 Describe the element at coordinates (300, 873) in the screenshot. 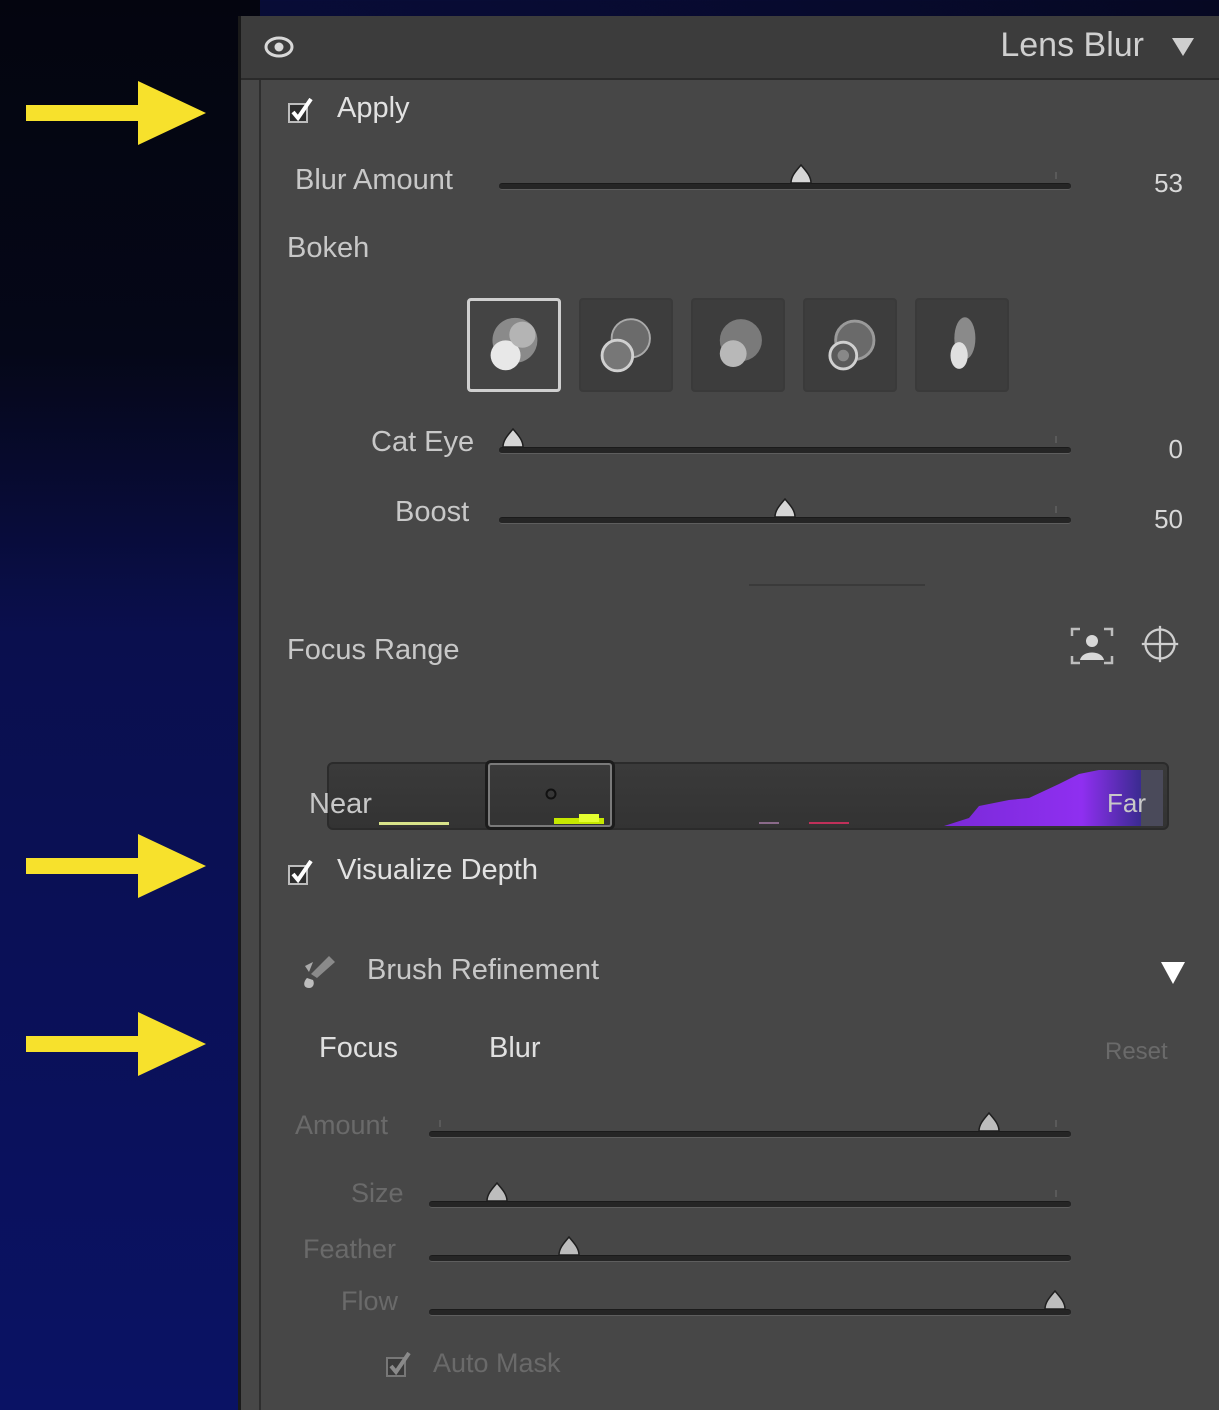

I see `visualize-depth-checkbox` at that location.